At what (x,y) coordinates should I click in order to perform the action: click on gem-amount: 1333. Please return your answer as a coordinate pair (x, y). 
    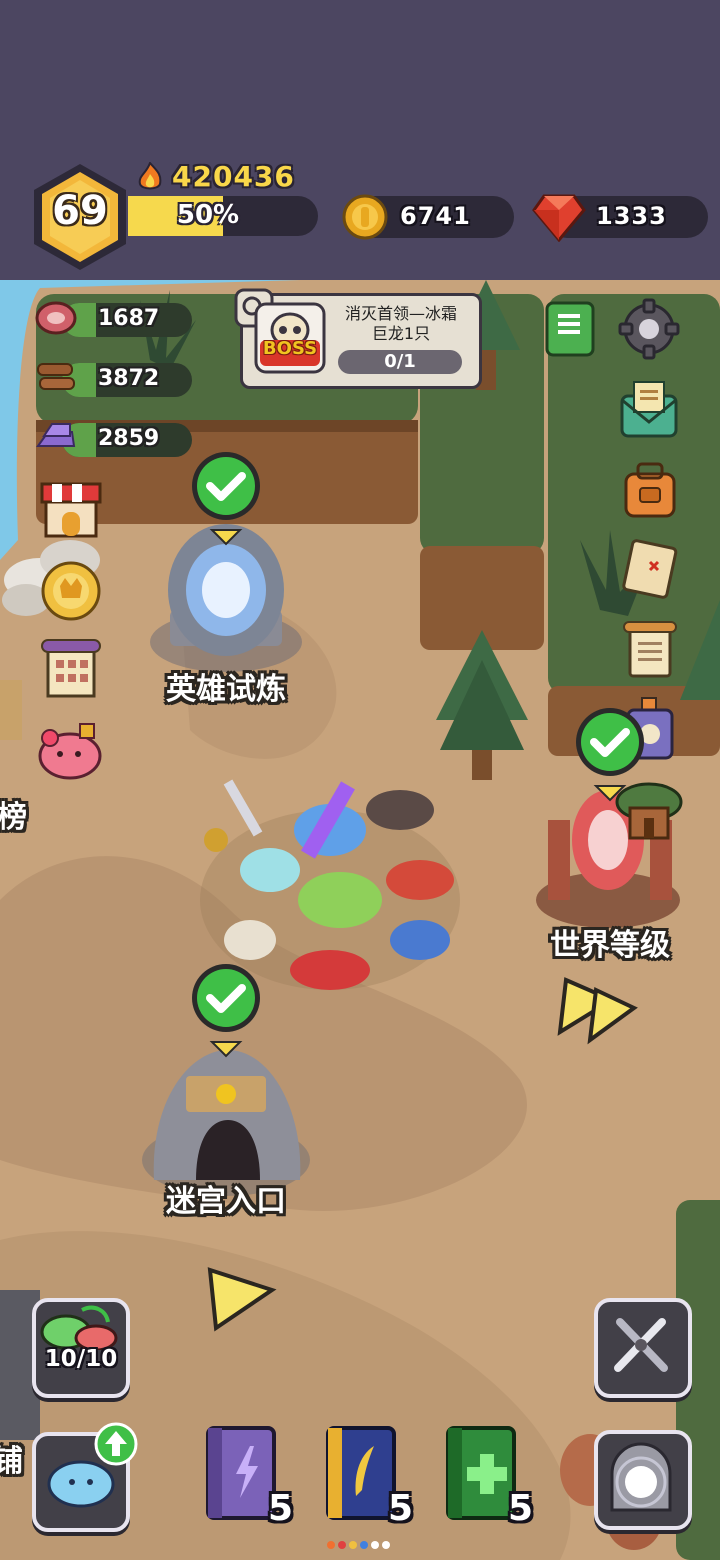
    Looking at the image, I should click on (631, 216).